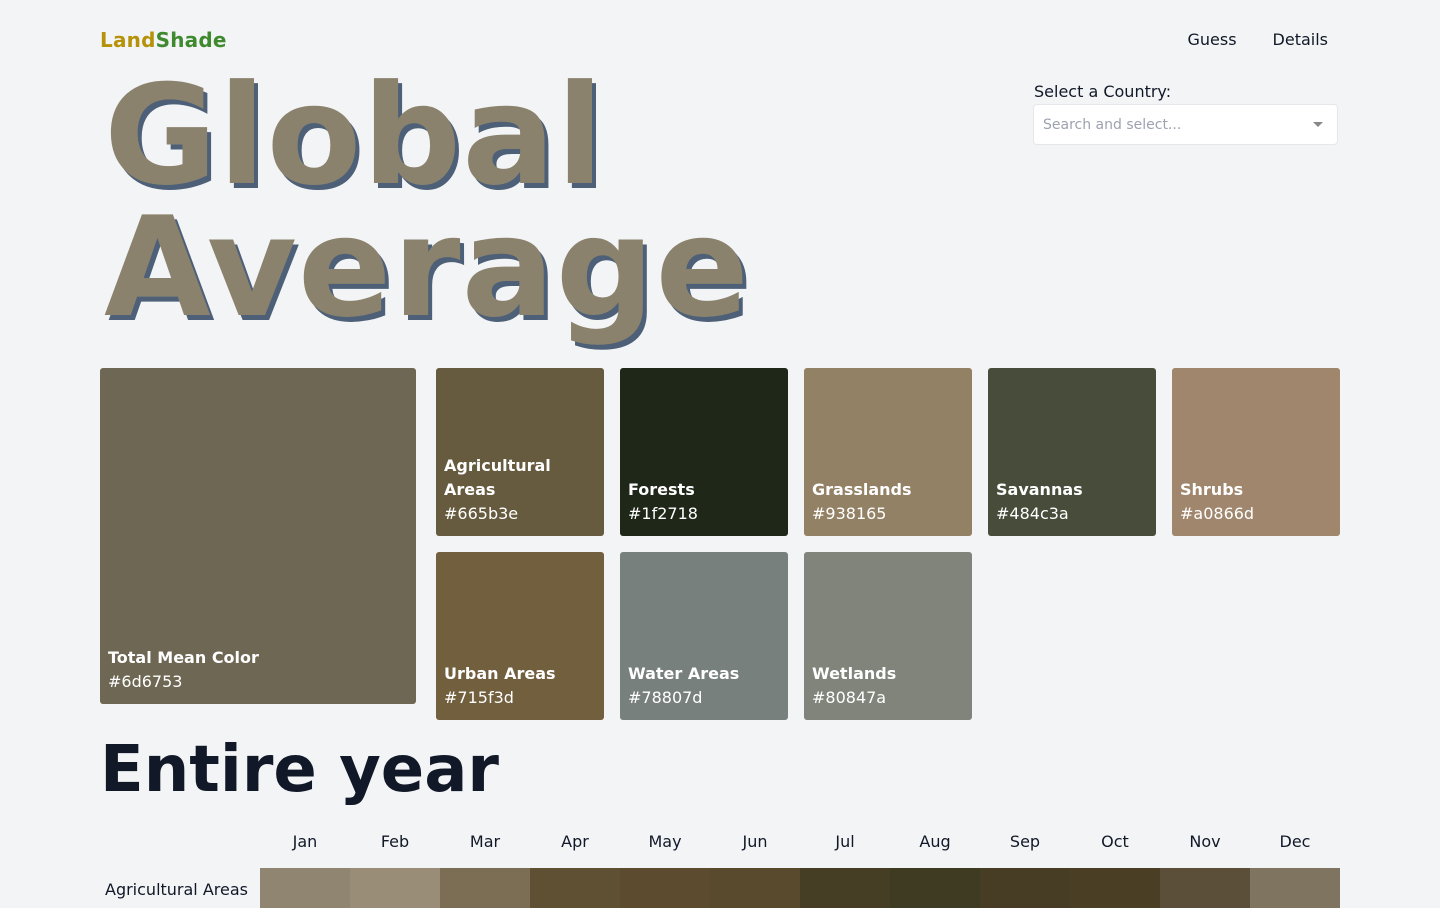 Image resolution: width=1440 pixels, height=908 pixels. I want to click on swatch-hex: #484c3a, so click(1032, 513).